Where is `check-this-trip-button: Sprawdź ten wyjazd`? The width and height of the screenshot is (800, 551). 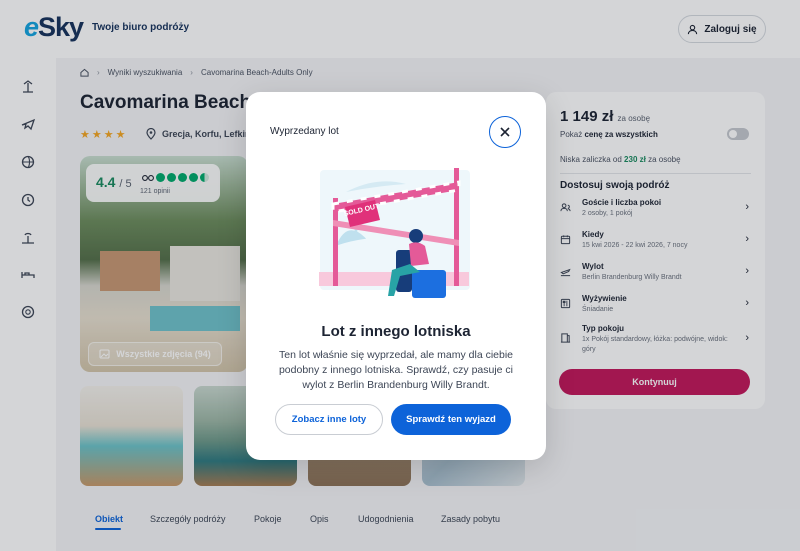 check-this-trip-button: Sprawdź ten wyjazd is located at coordinates (451, 419).